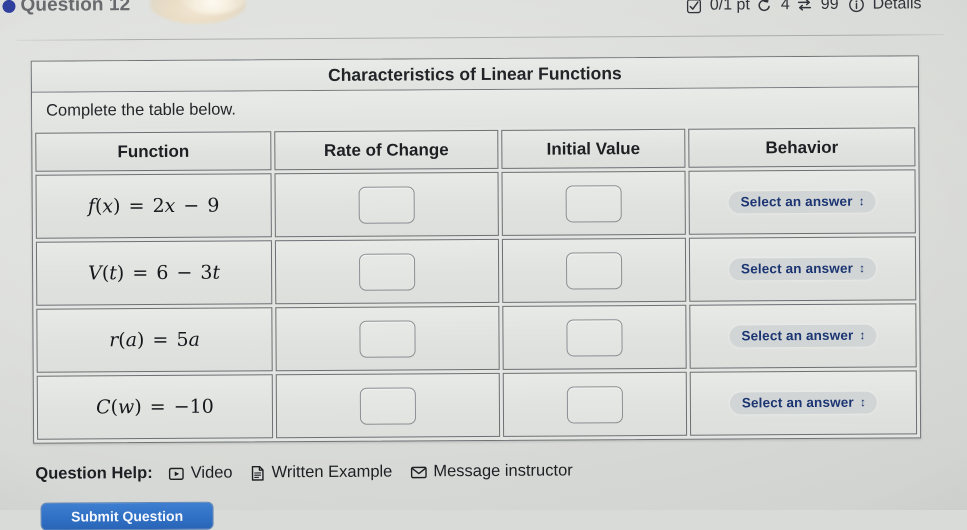  What do you see at coordinates (785, 7) in the screenshot?
I see `attempts-count: 4` at bounding box center [785, 7].